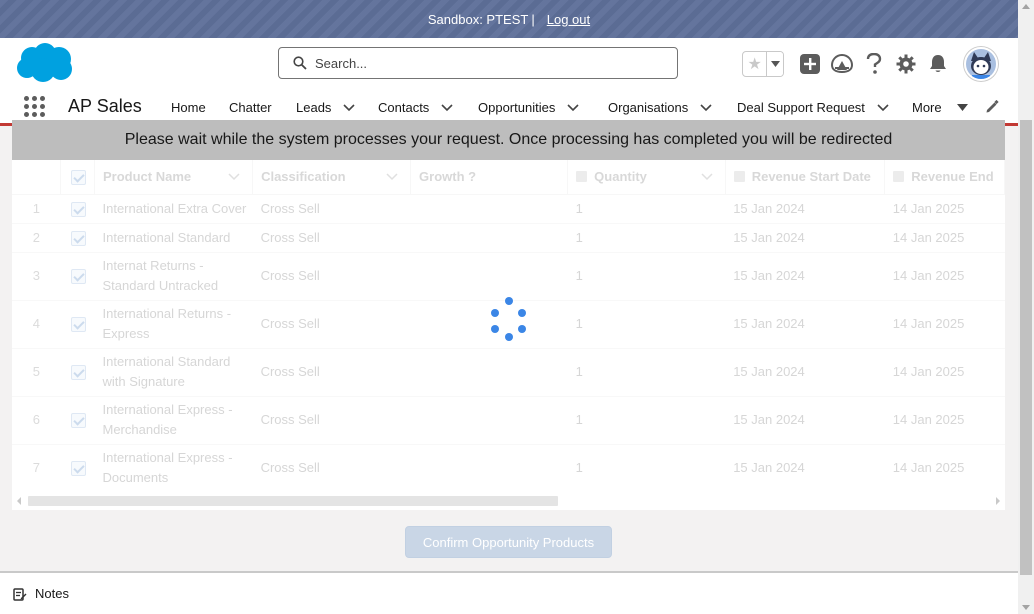  Describe the element at coordinates (20, 594) in the screenshot. I see `notes-icon` at that location.